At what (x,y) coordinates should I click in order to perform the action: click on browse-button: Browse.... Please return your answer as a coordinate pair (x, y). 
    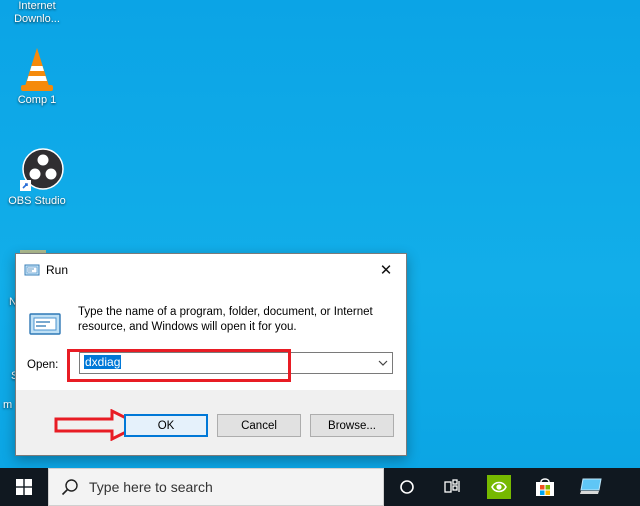
    Looking at the image, I should click on (352, 425).